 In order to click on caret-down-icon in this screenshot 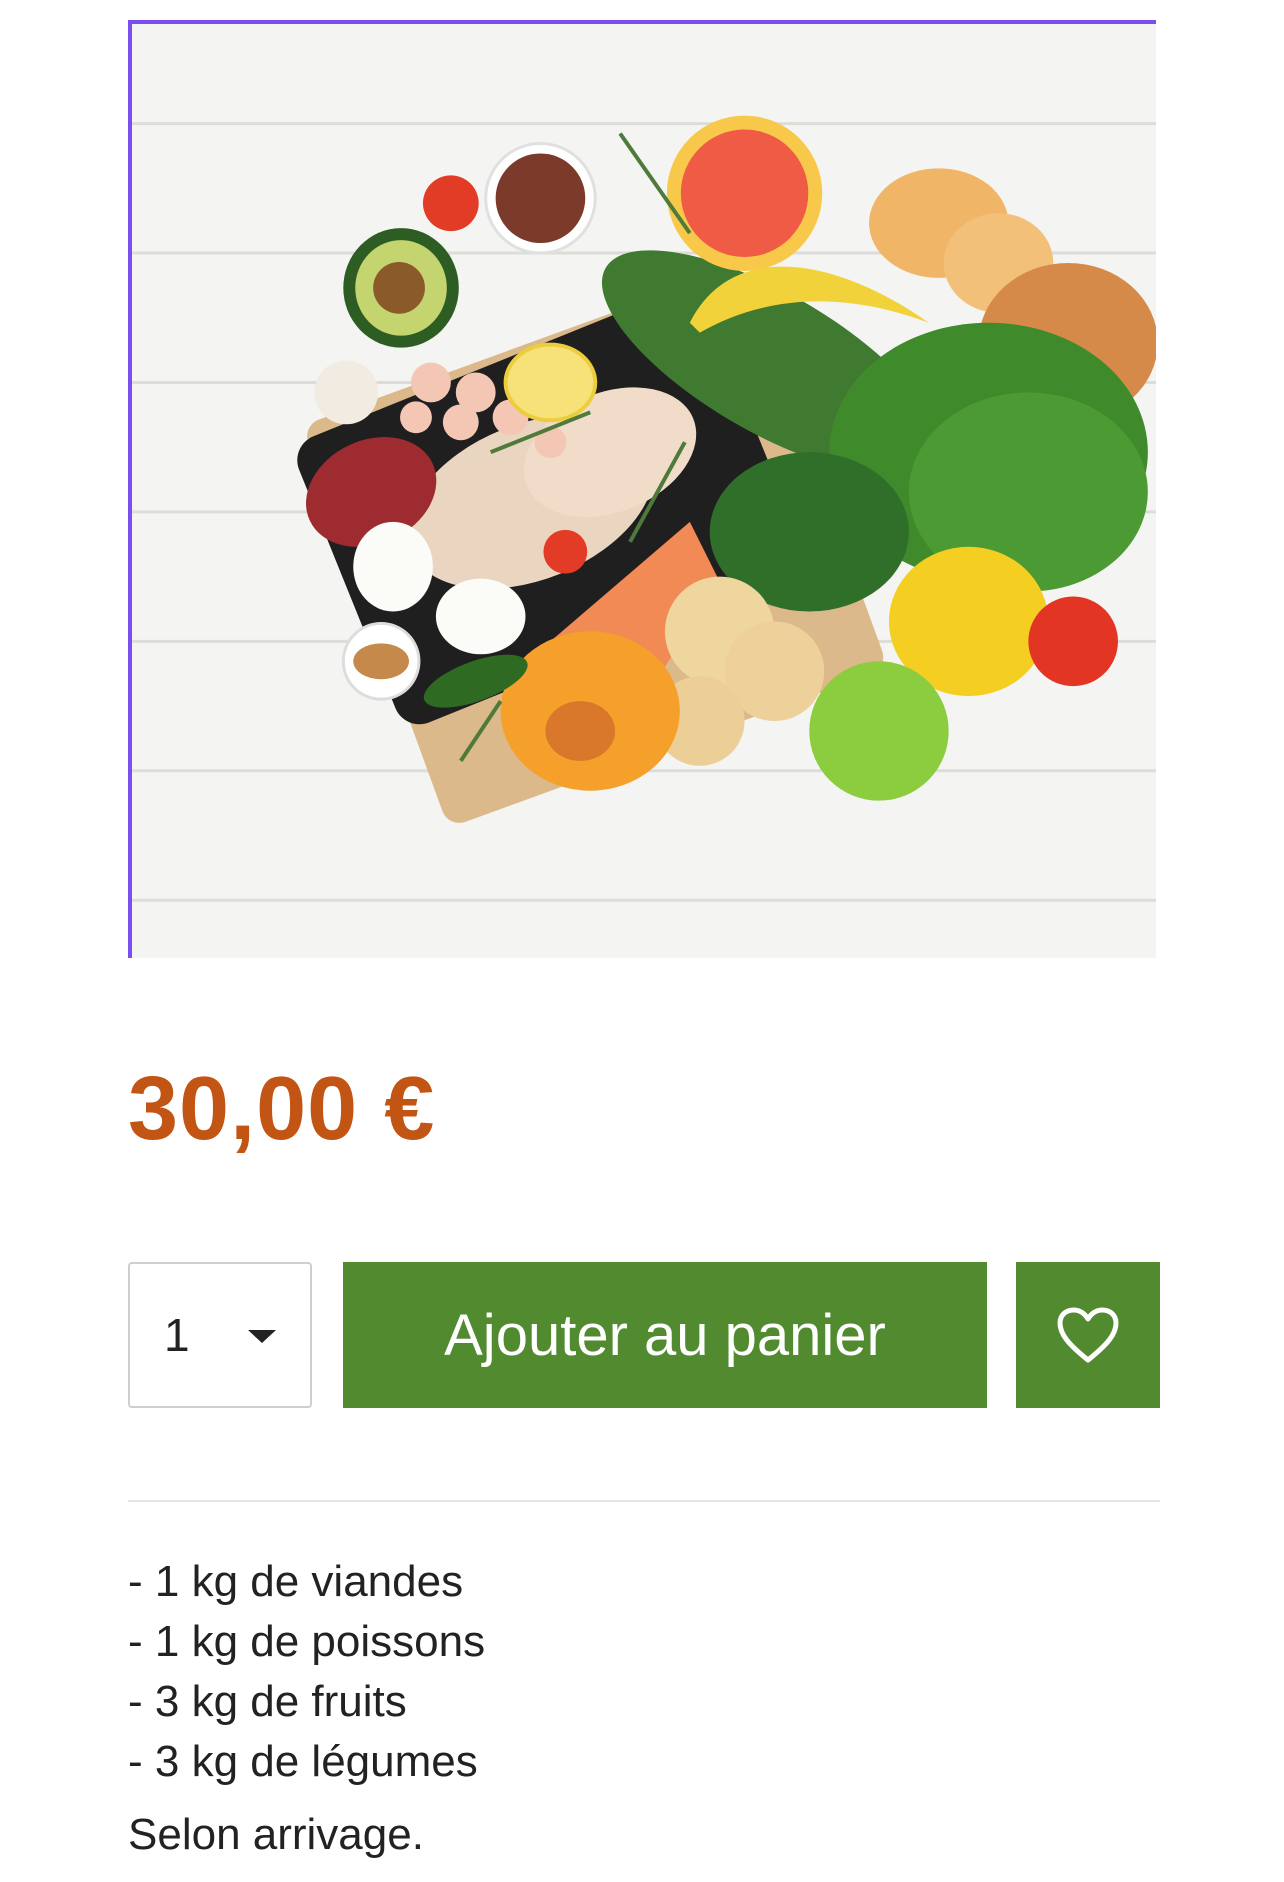, I will do `click(262, 1336)`.